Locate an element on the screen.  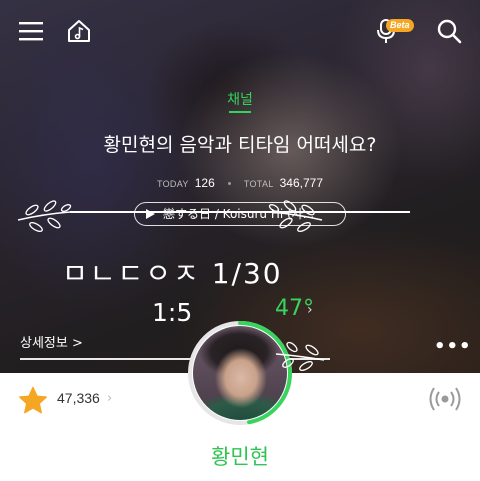
channel-title: 황민현의 음악과 티타임 어떠세요? is located at coordinates (240, 145).